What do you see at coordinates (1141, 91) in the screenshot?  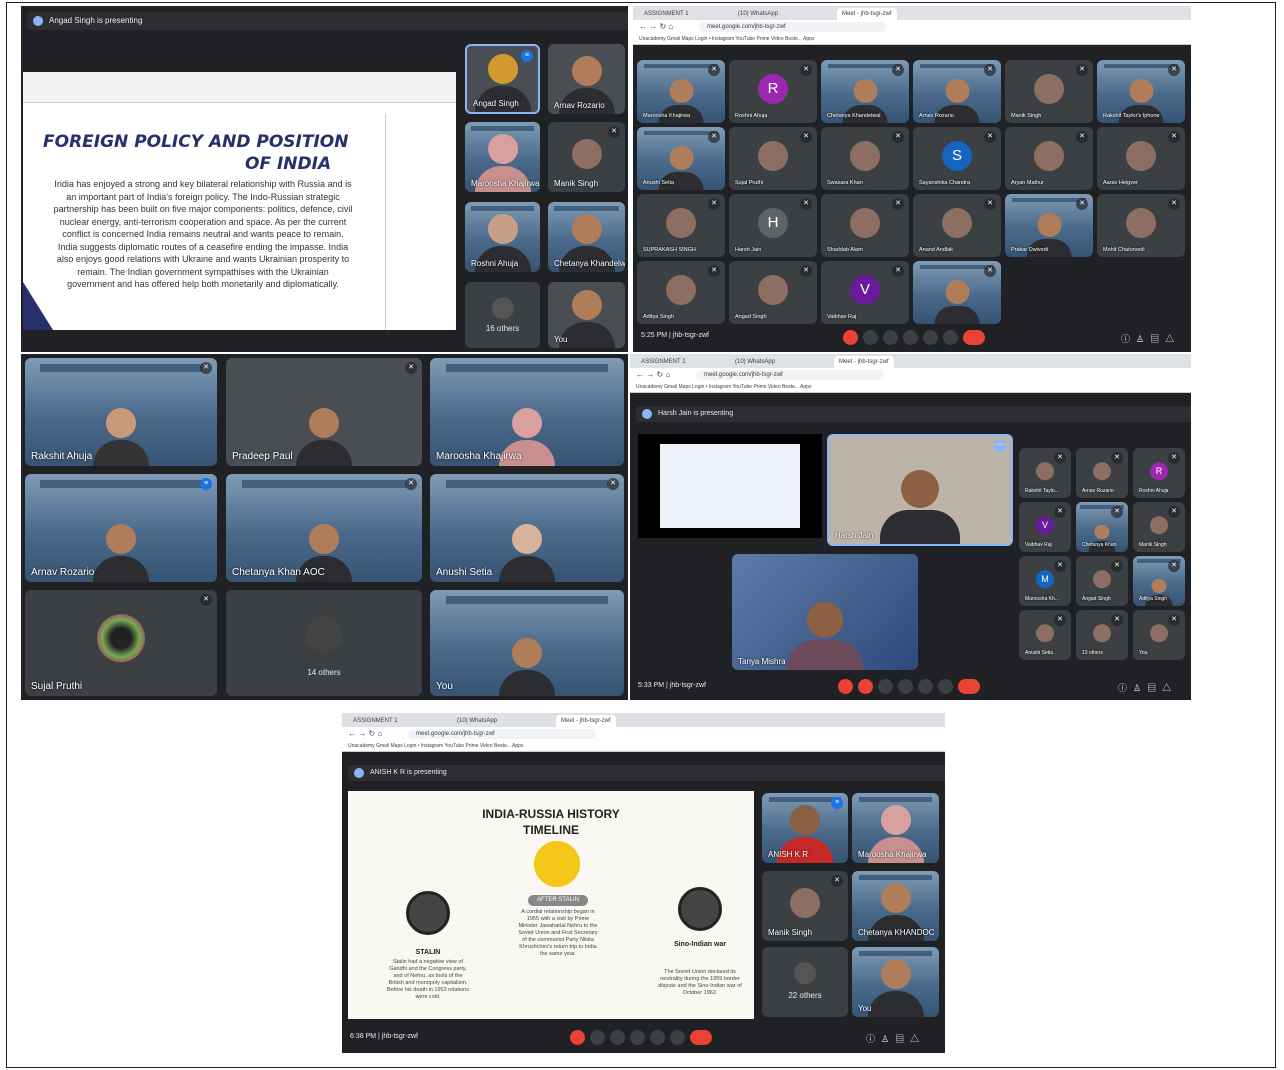 I see `participant-tile: ✕ Rakshit Taylor's Iphone` at bounding box center [1141, 91].